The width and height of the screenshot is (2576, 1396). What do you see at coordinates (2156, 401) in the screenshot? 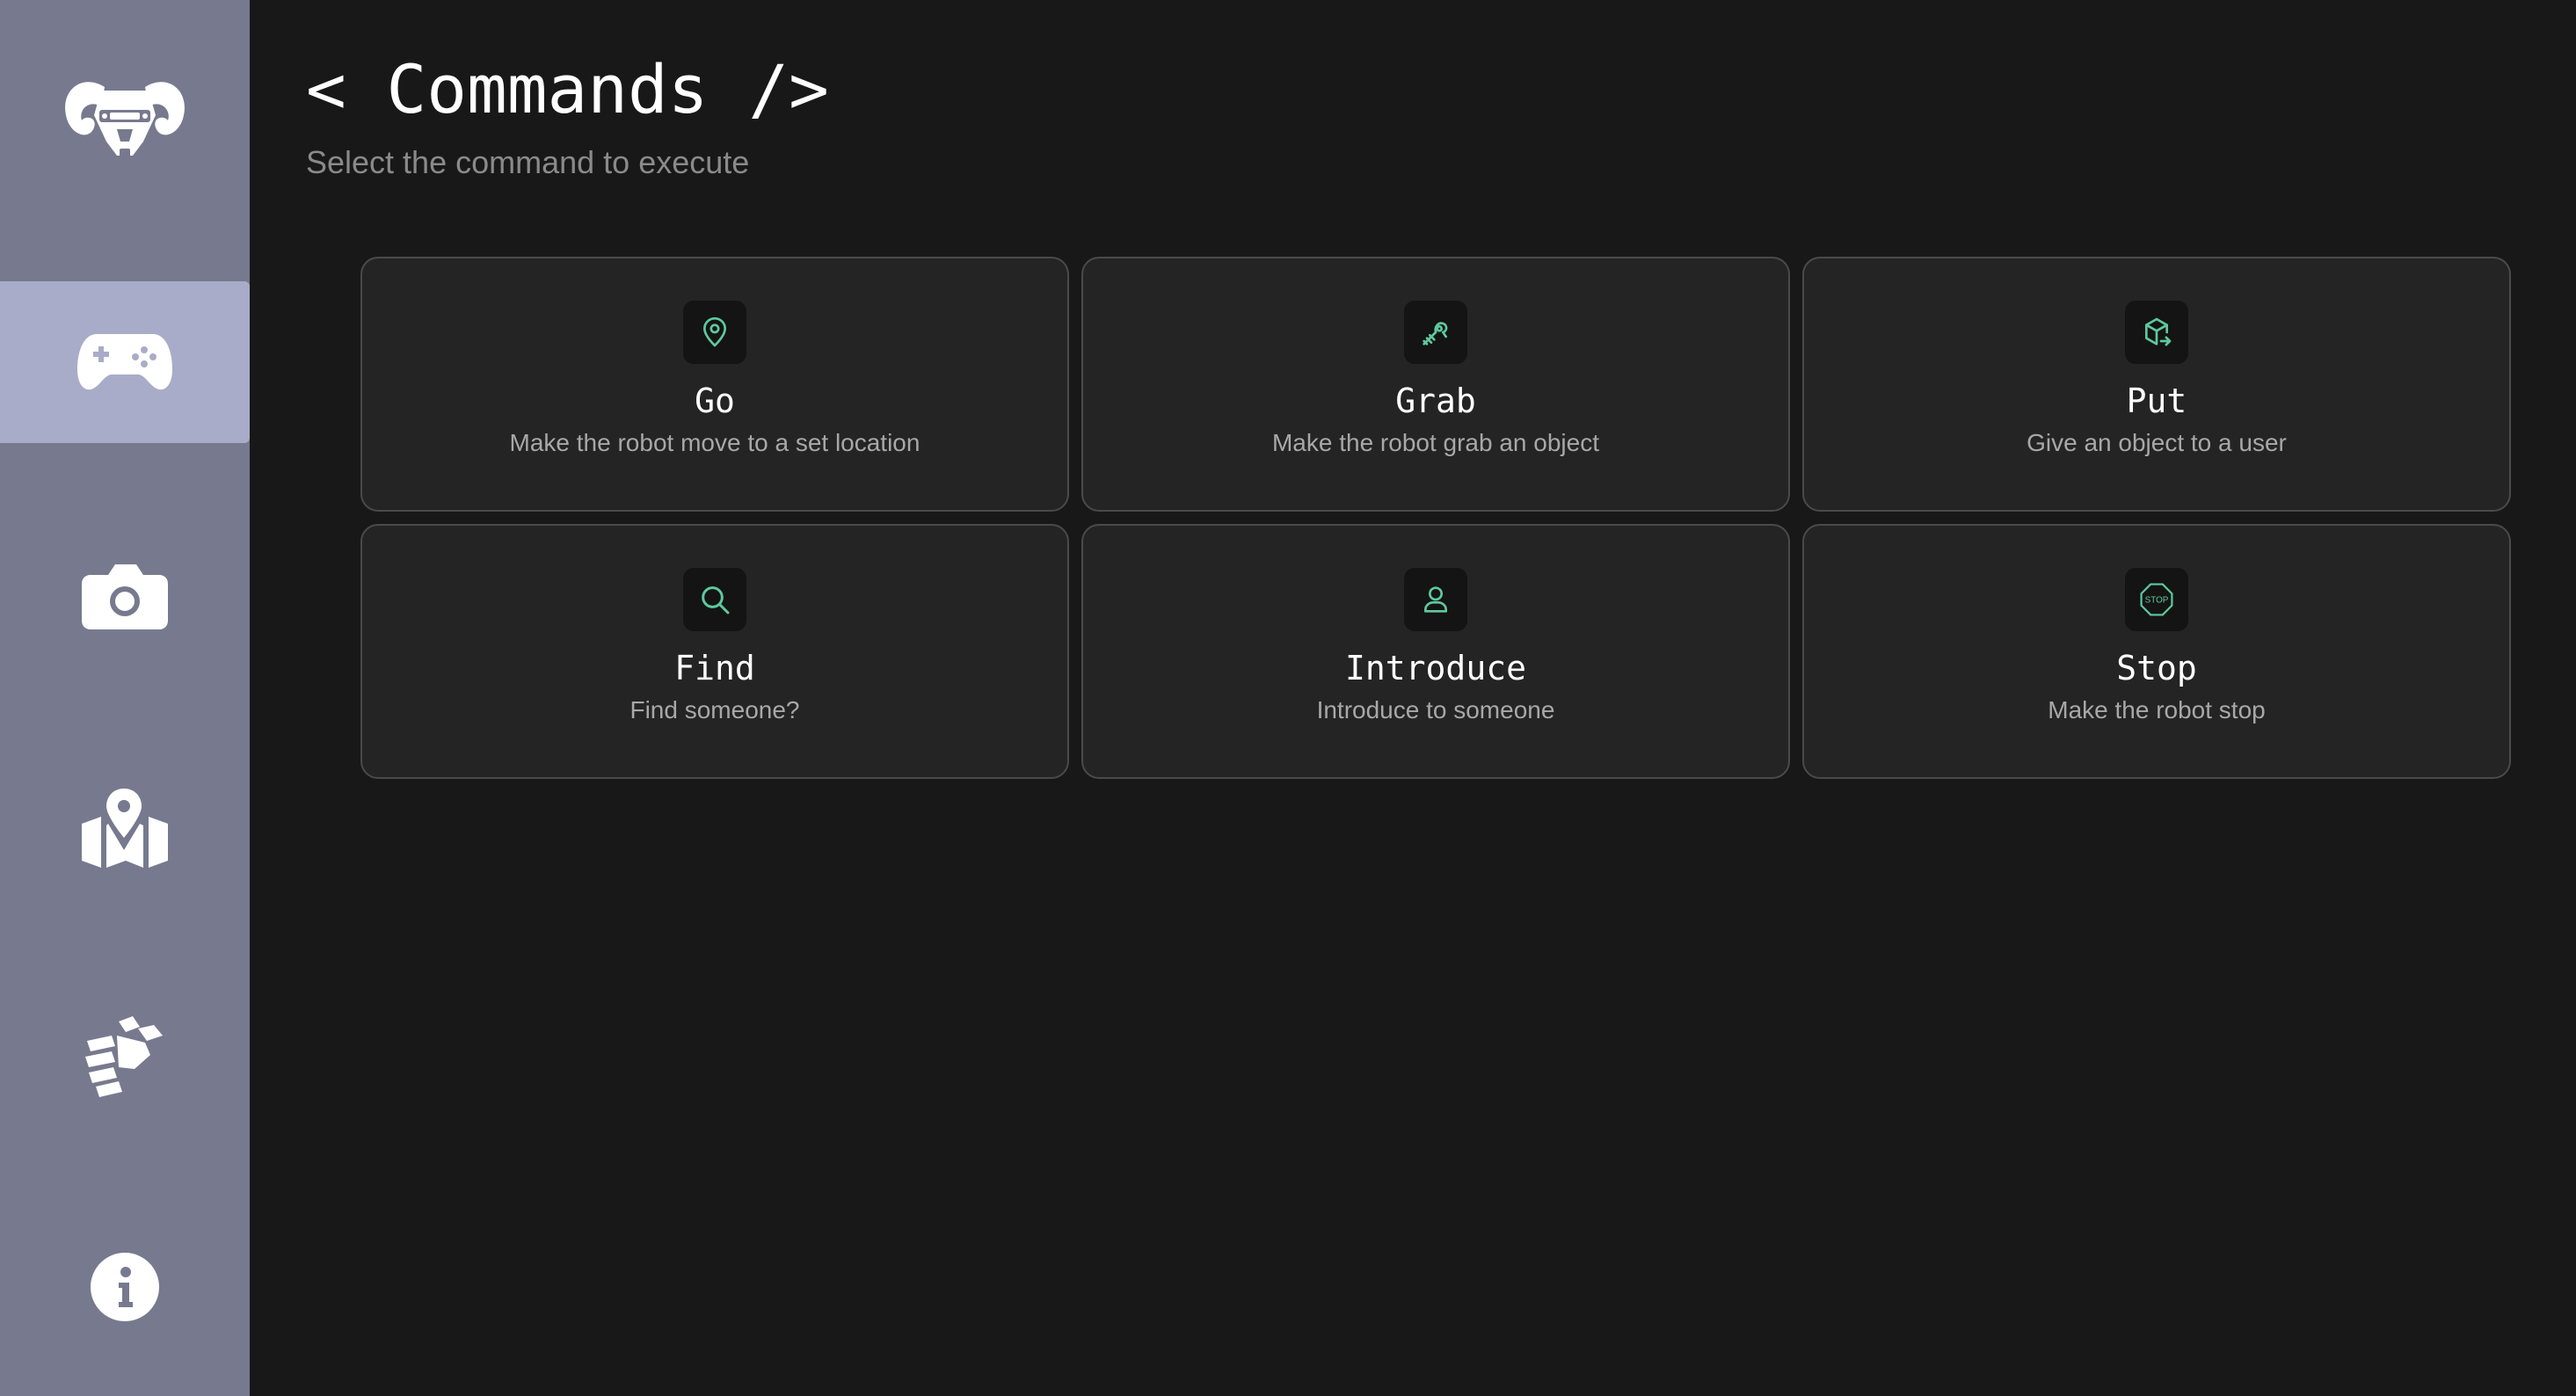
I see `command-title: Put` at bounding box center [2156, 401].